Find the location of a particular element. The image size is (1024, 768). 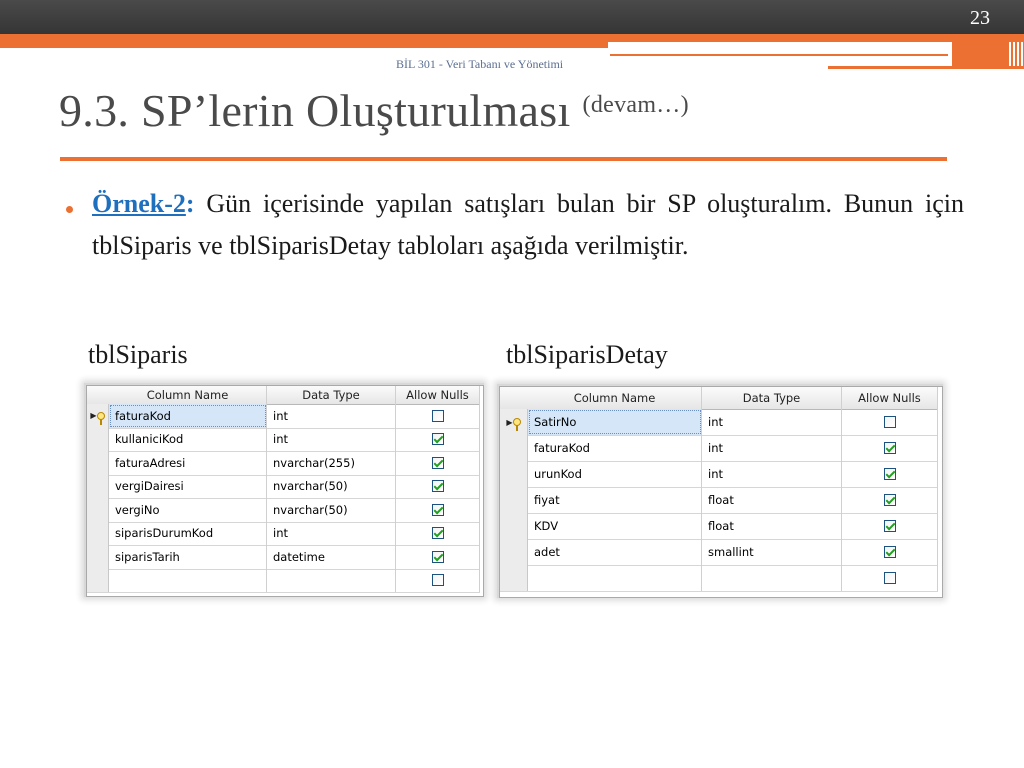

table-row: kullaniciKod int is located at coordinates (283, 439).